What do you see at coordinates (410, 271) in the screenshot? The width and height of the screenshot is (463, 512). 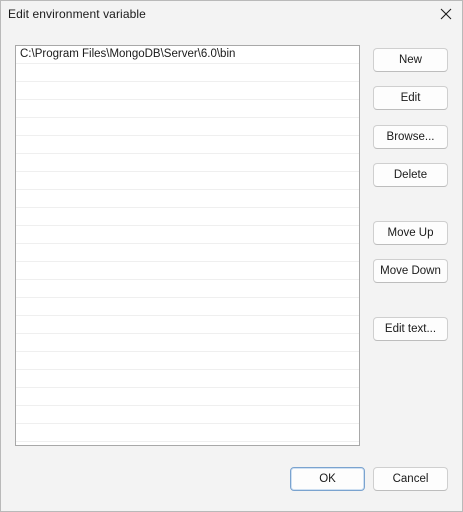 I see `move-down-button: Move Down` at bounding box center [410, 271].